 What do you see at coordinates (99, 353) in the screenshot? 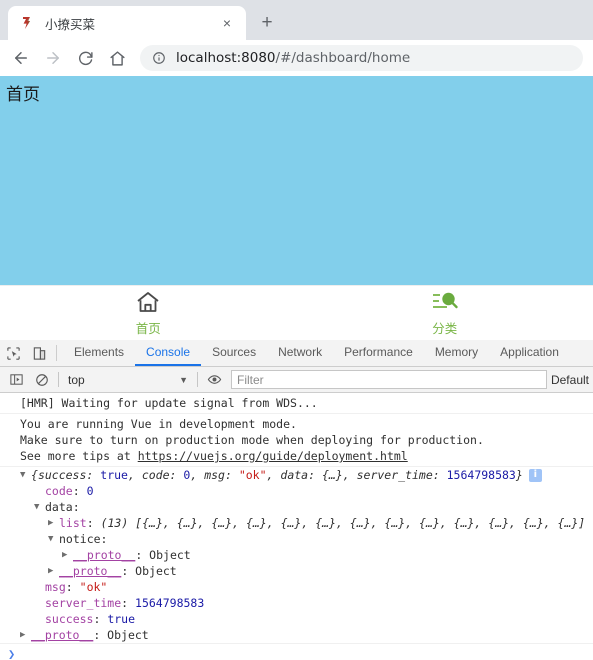
I see `tab-elements: Elements` at bounding box center [99, 353].